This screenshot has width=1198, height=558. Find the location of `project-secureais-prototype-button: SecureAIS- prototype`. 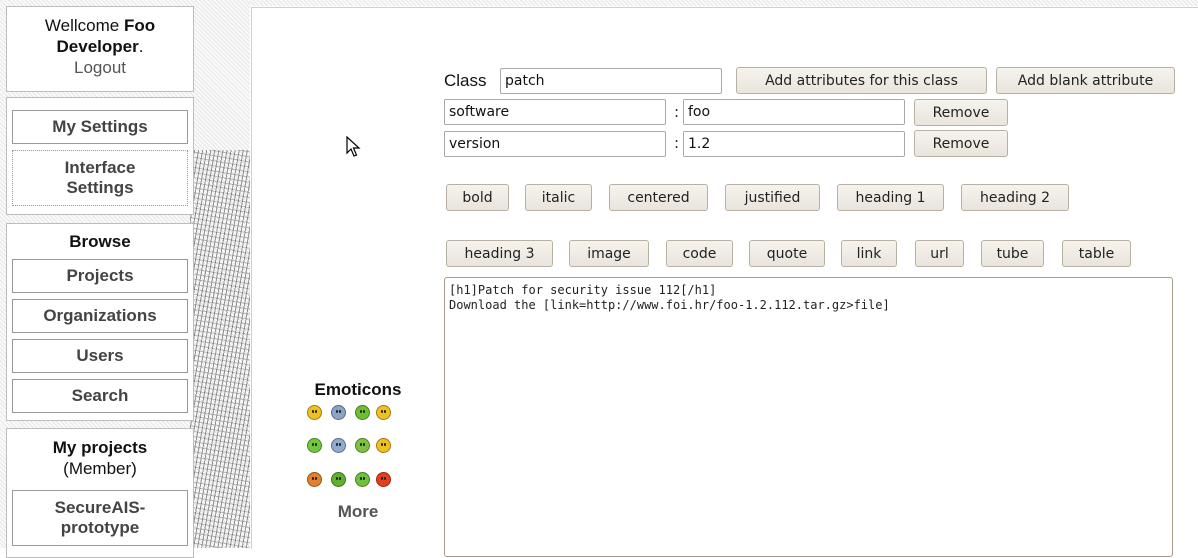

project-secureais-prototype-button: SecureAIS- prototype is located at coordinates (100, 518).